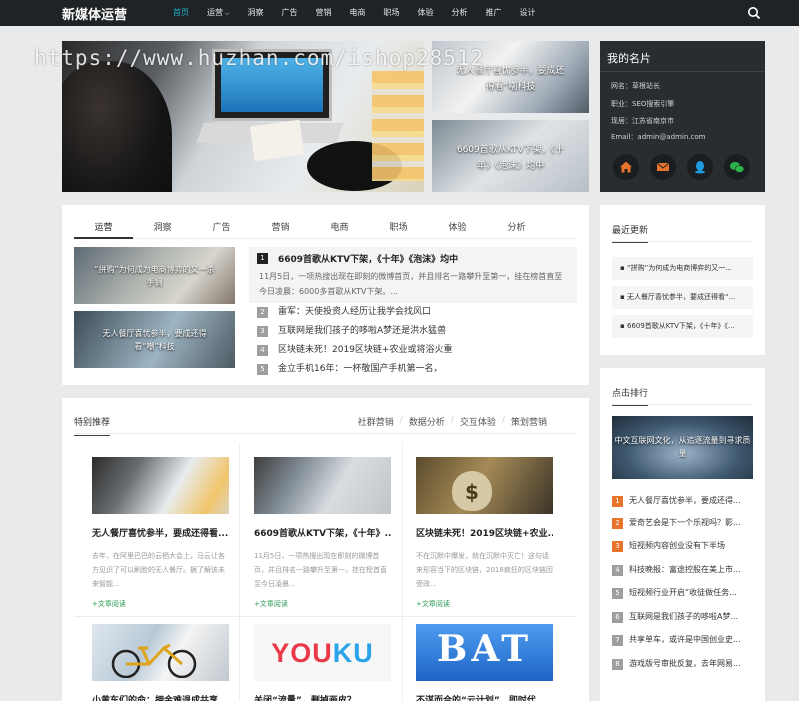 The image size is (799, 701). Describe the element at coordinates (484, 652) in the screenshot. I see `article-thumbnail: BAT` at that location.